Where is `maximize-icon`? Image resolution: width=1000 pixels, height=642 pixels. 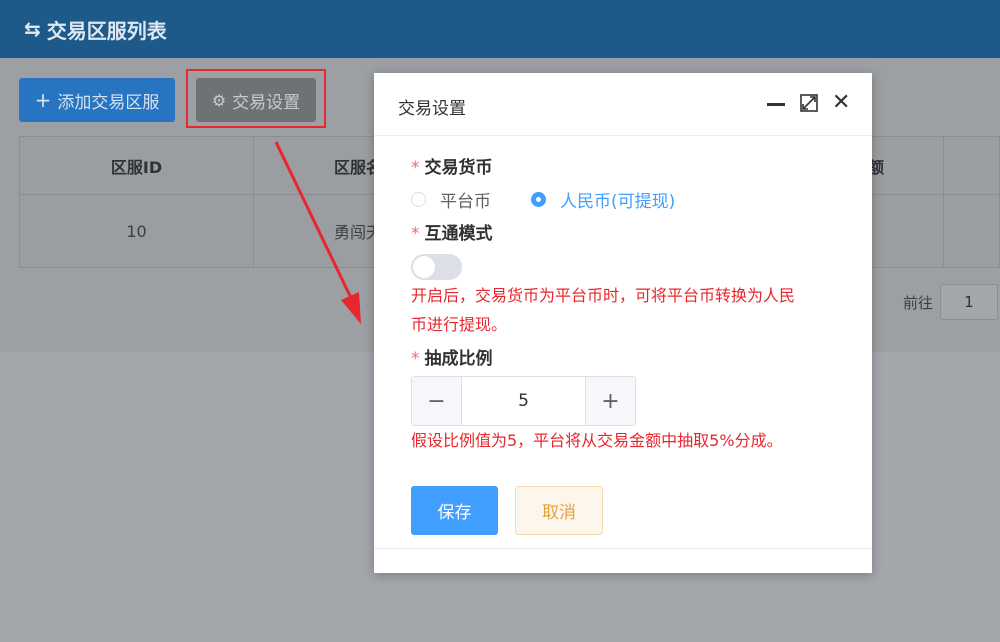 maximize-icon is located at coordinates (809, 103).